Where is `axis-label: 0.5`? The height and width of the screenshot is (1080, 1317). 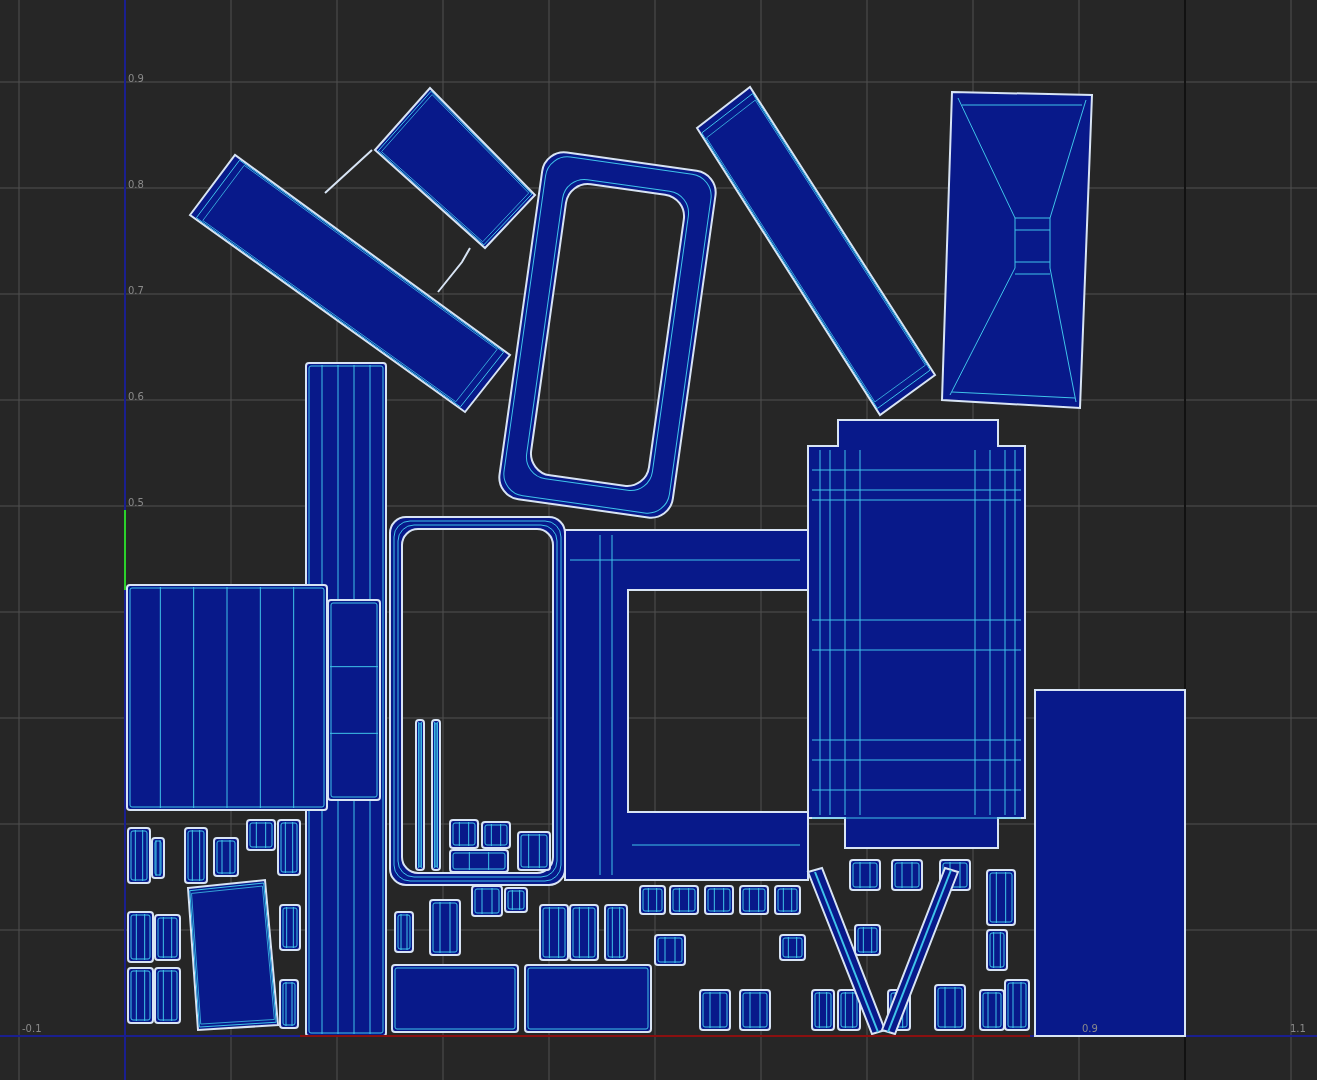 axis-label: 0.5 is located at coordinates (136, 502).